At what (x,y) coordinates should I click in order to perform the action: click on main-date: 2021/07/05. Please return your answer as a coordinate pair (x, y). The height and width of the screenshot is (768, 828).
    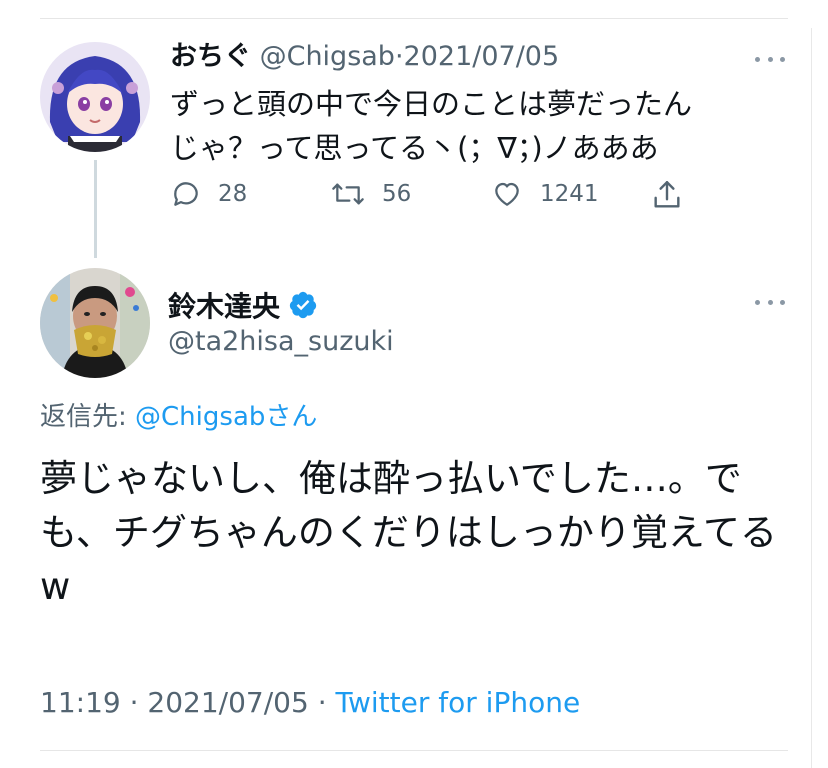
    Looking at the image, I should click on (227, 702).